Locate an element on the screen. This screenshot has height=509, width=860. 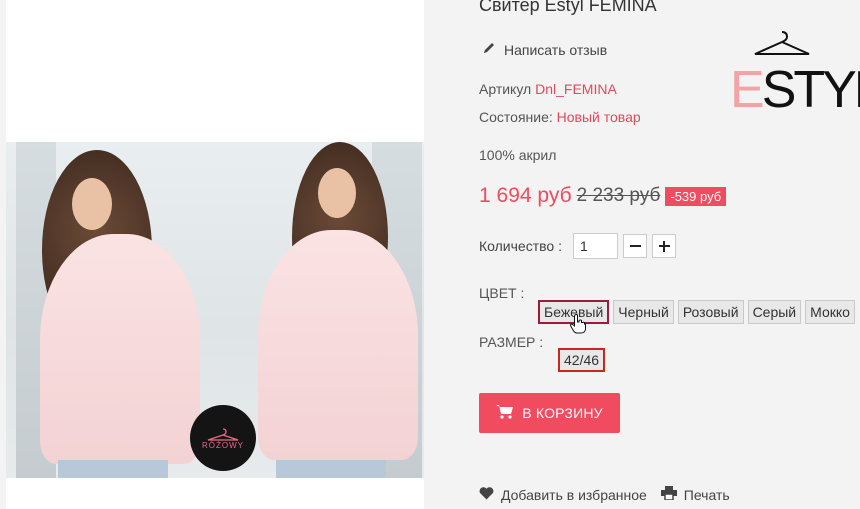
wishlist-label: Добавить в избранное is located at coordinates (574, 494).